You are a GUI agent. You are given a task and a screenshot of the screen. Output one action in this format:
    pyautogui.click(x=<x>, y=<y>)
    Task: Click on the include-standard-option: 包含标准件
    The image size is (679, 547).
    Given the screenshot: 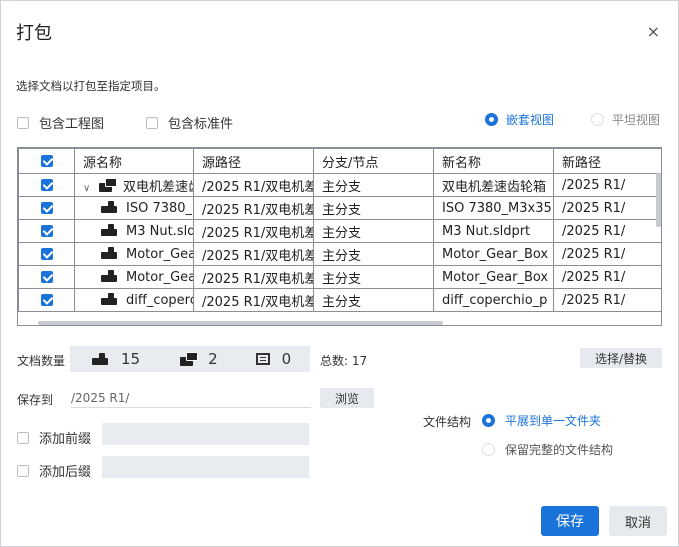 What is the action you would take?
    pyautogui.click(x=189, y=122)
    